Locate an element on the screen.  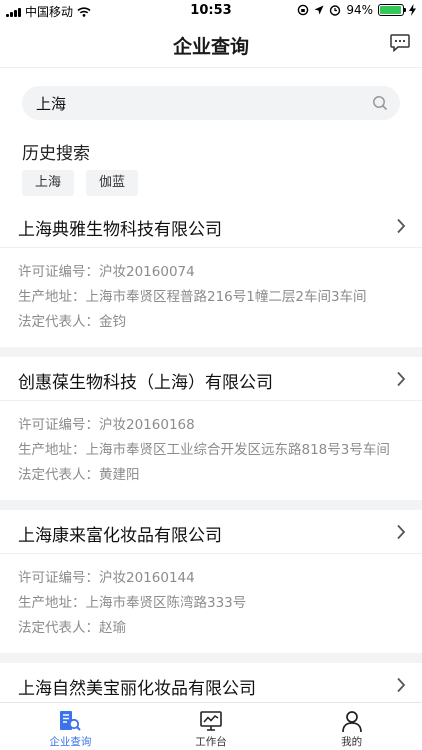
history-tag: 上海 is located at coordinates (48, 183).